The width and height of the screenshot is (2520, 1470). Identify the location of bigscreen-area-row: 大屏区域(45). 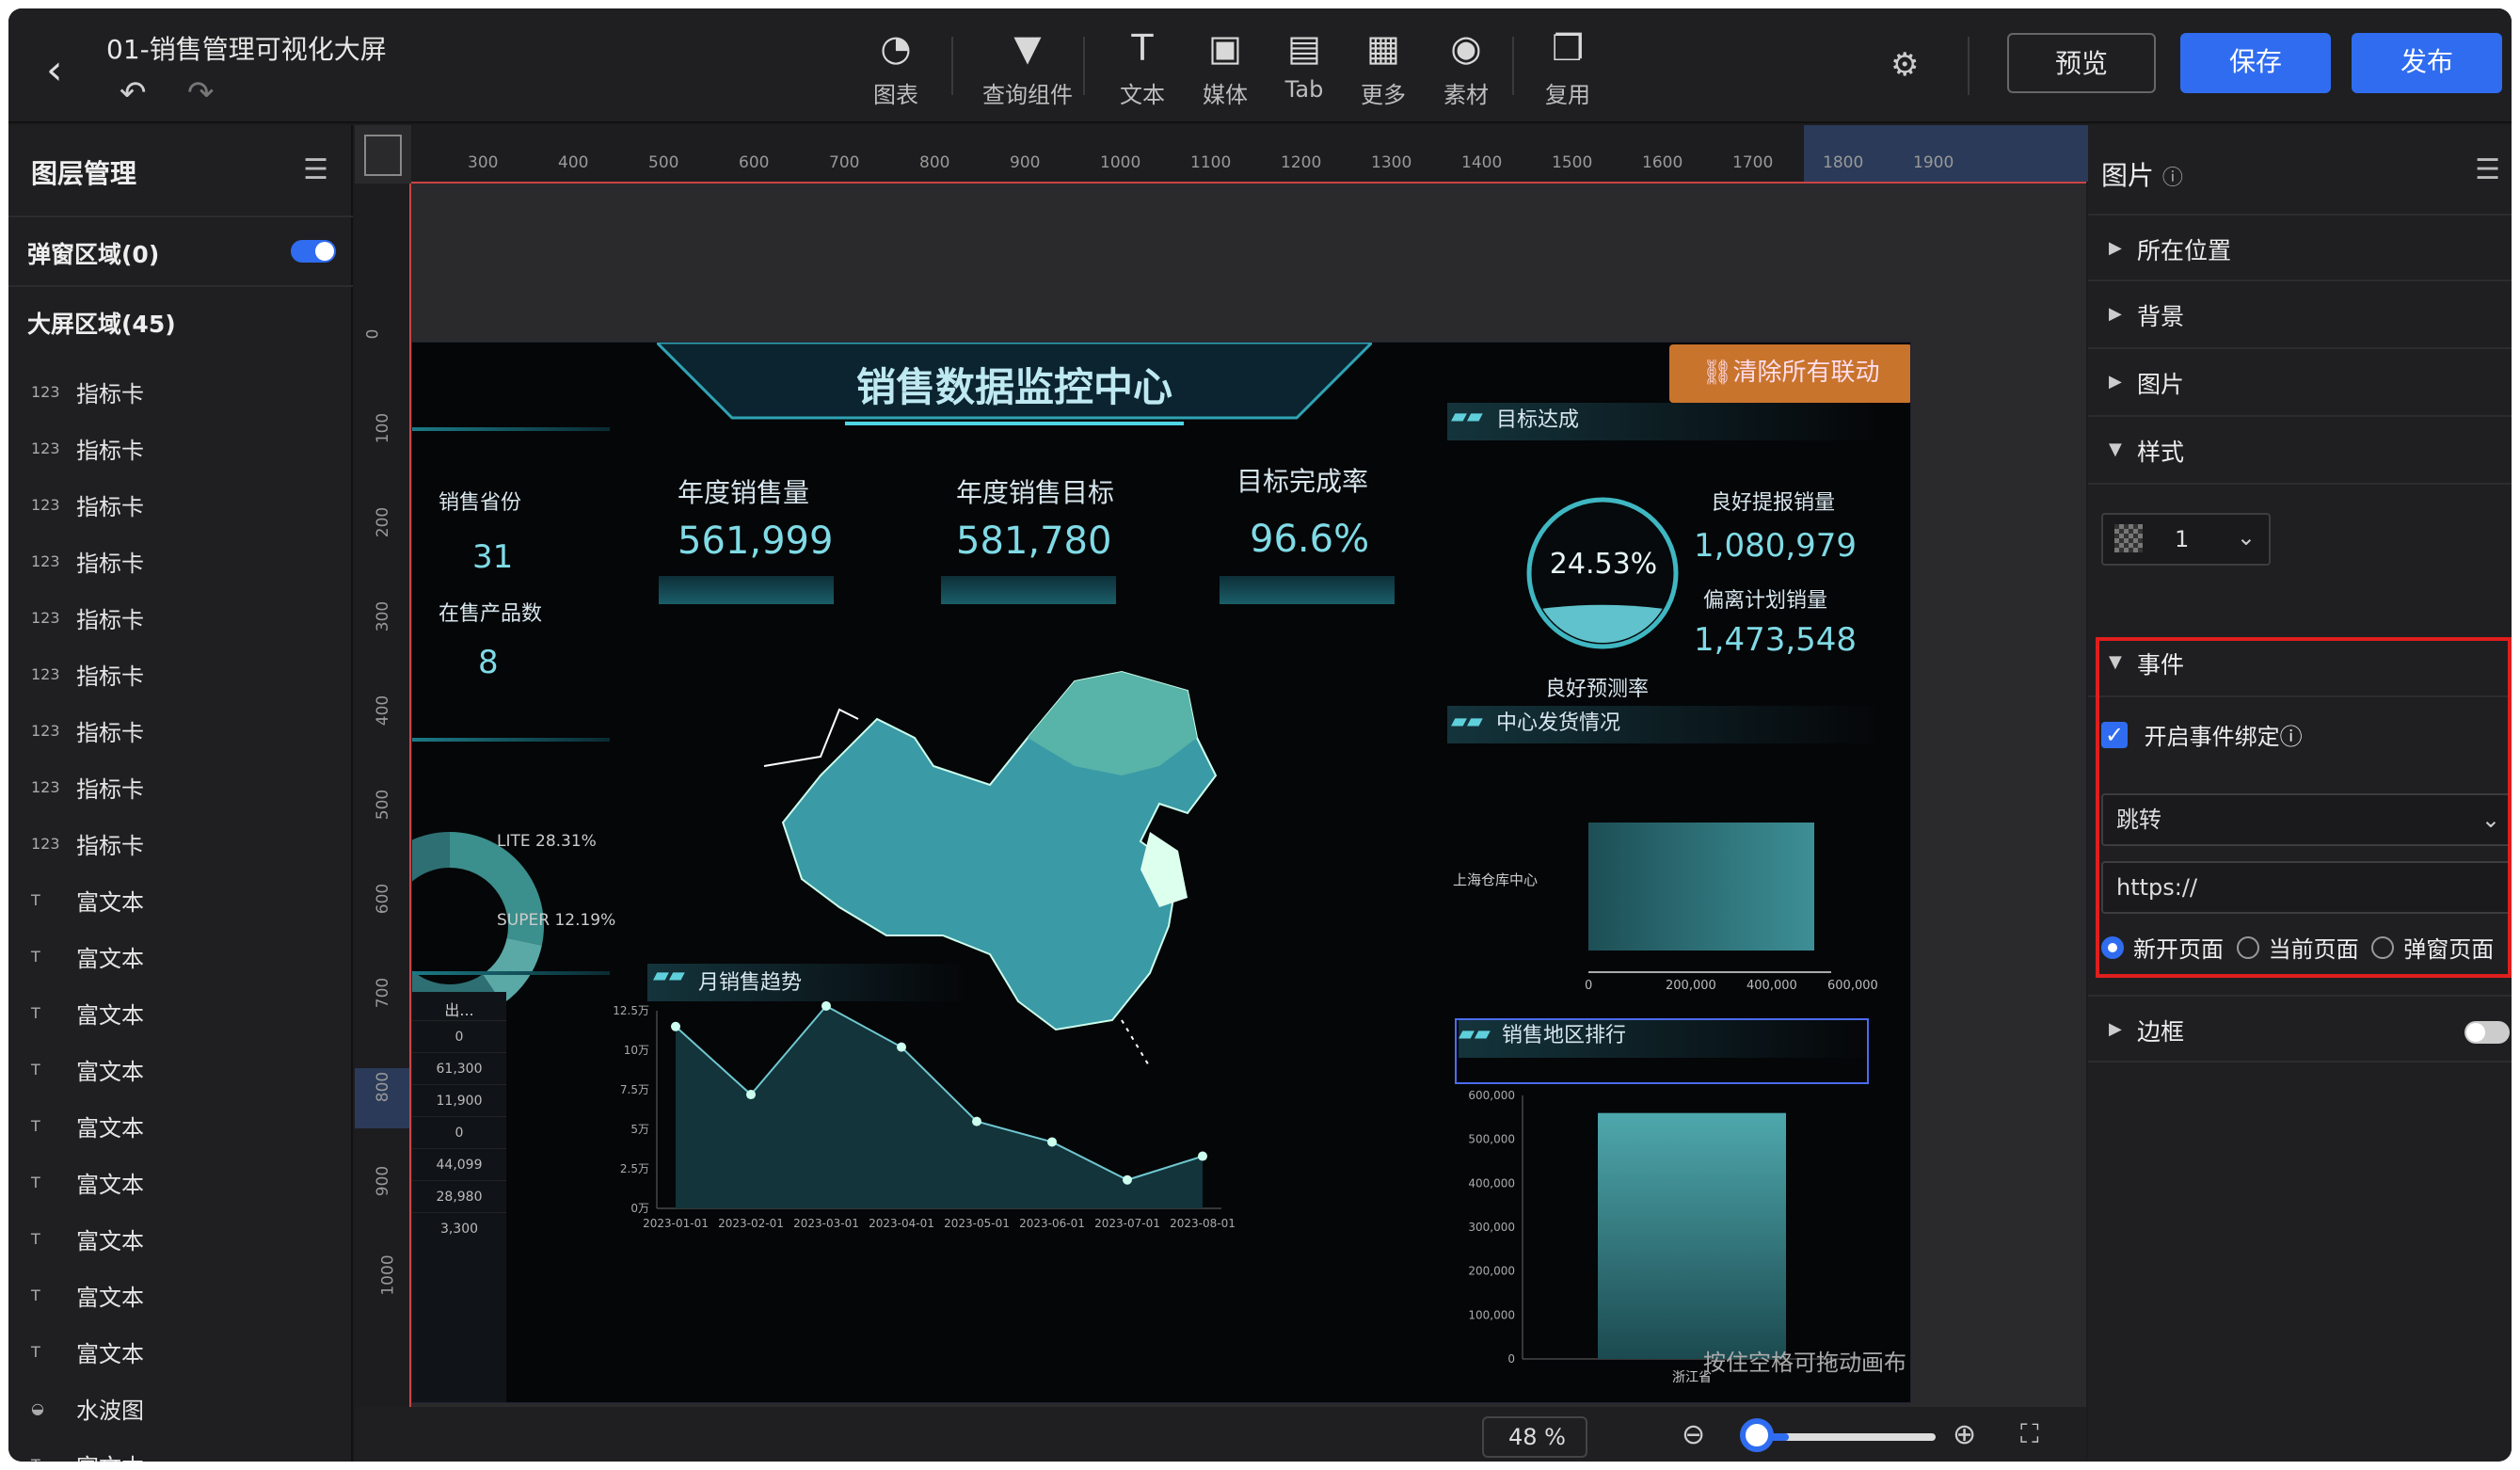
(180, 319).